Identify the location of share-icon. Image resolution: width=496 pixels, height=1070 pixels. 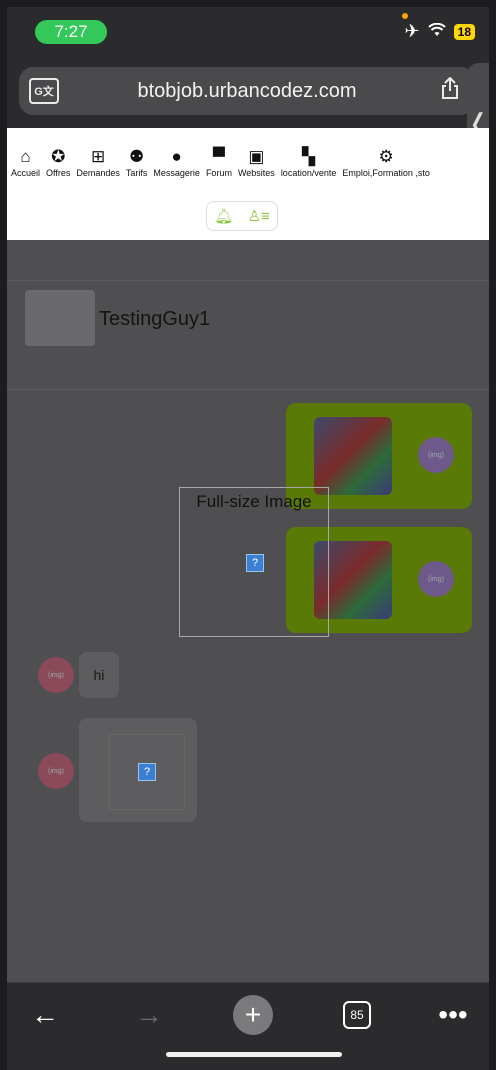
(450, 90).